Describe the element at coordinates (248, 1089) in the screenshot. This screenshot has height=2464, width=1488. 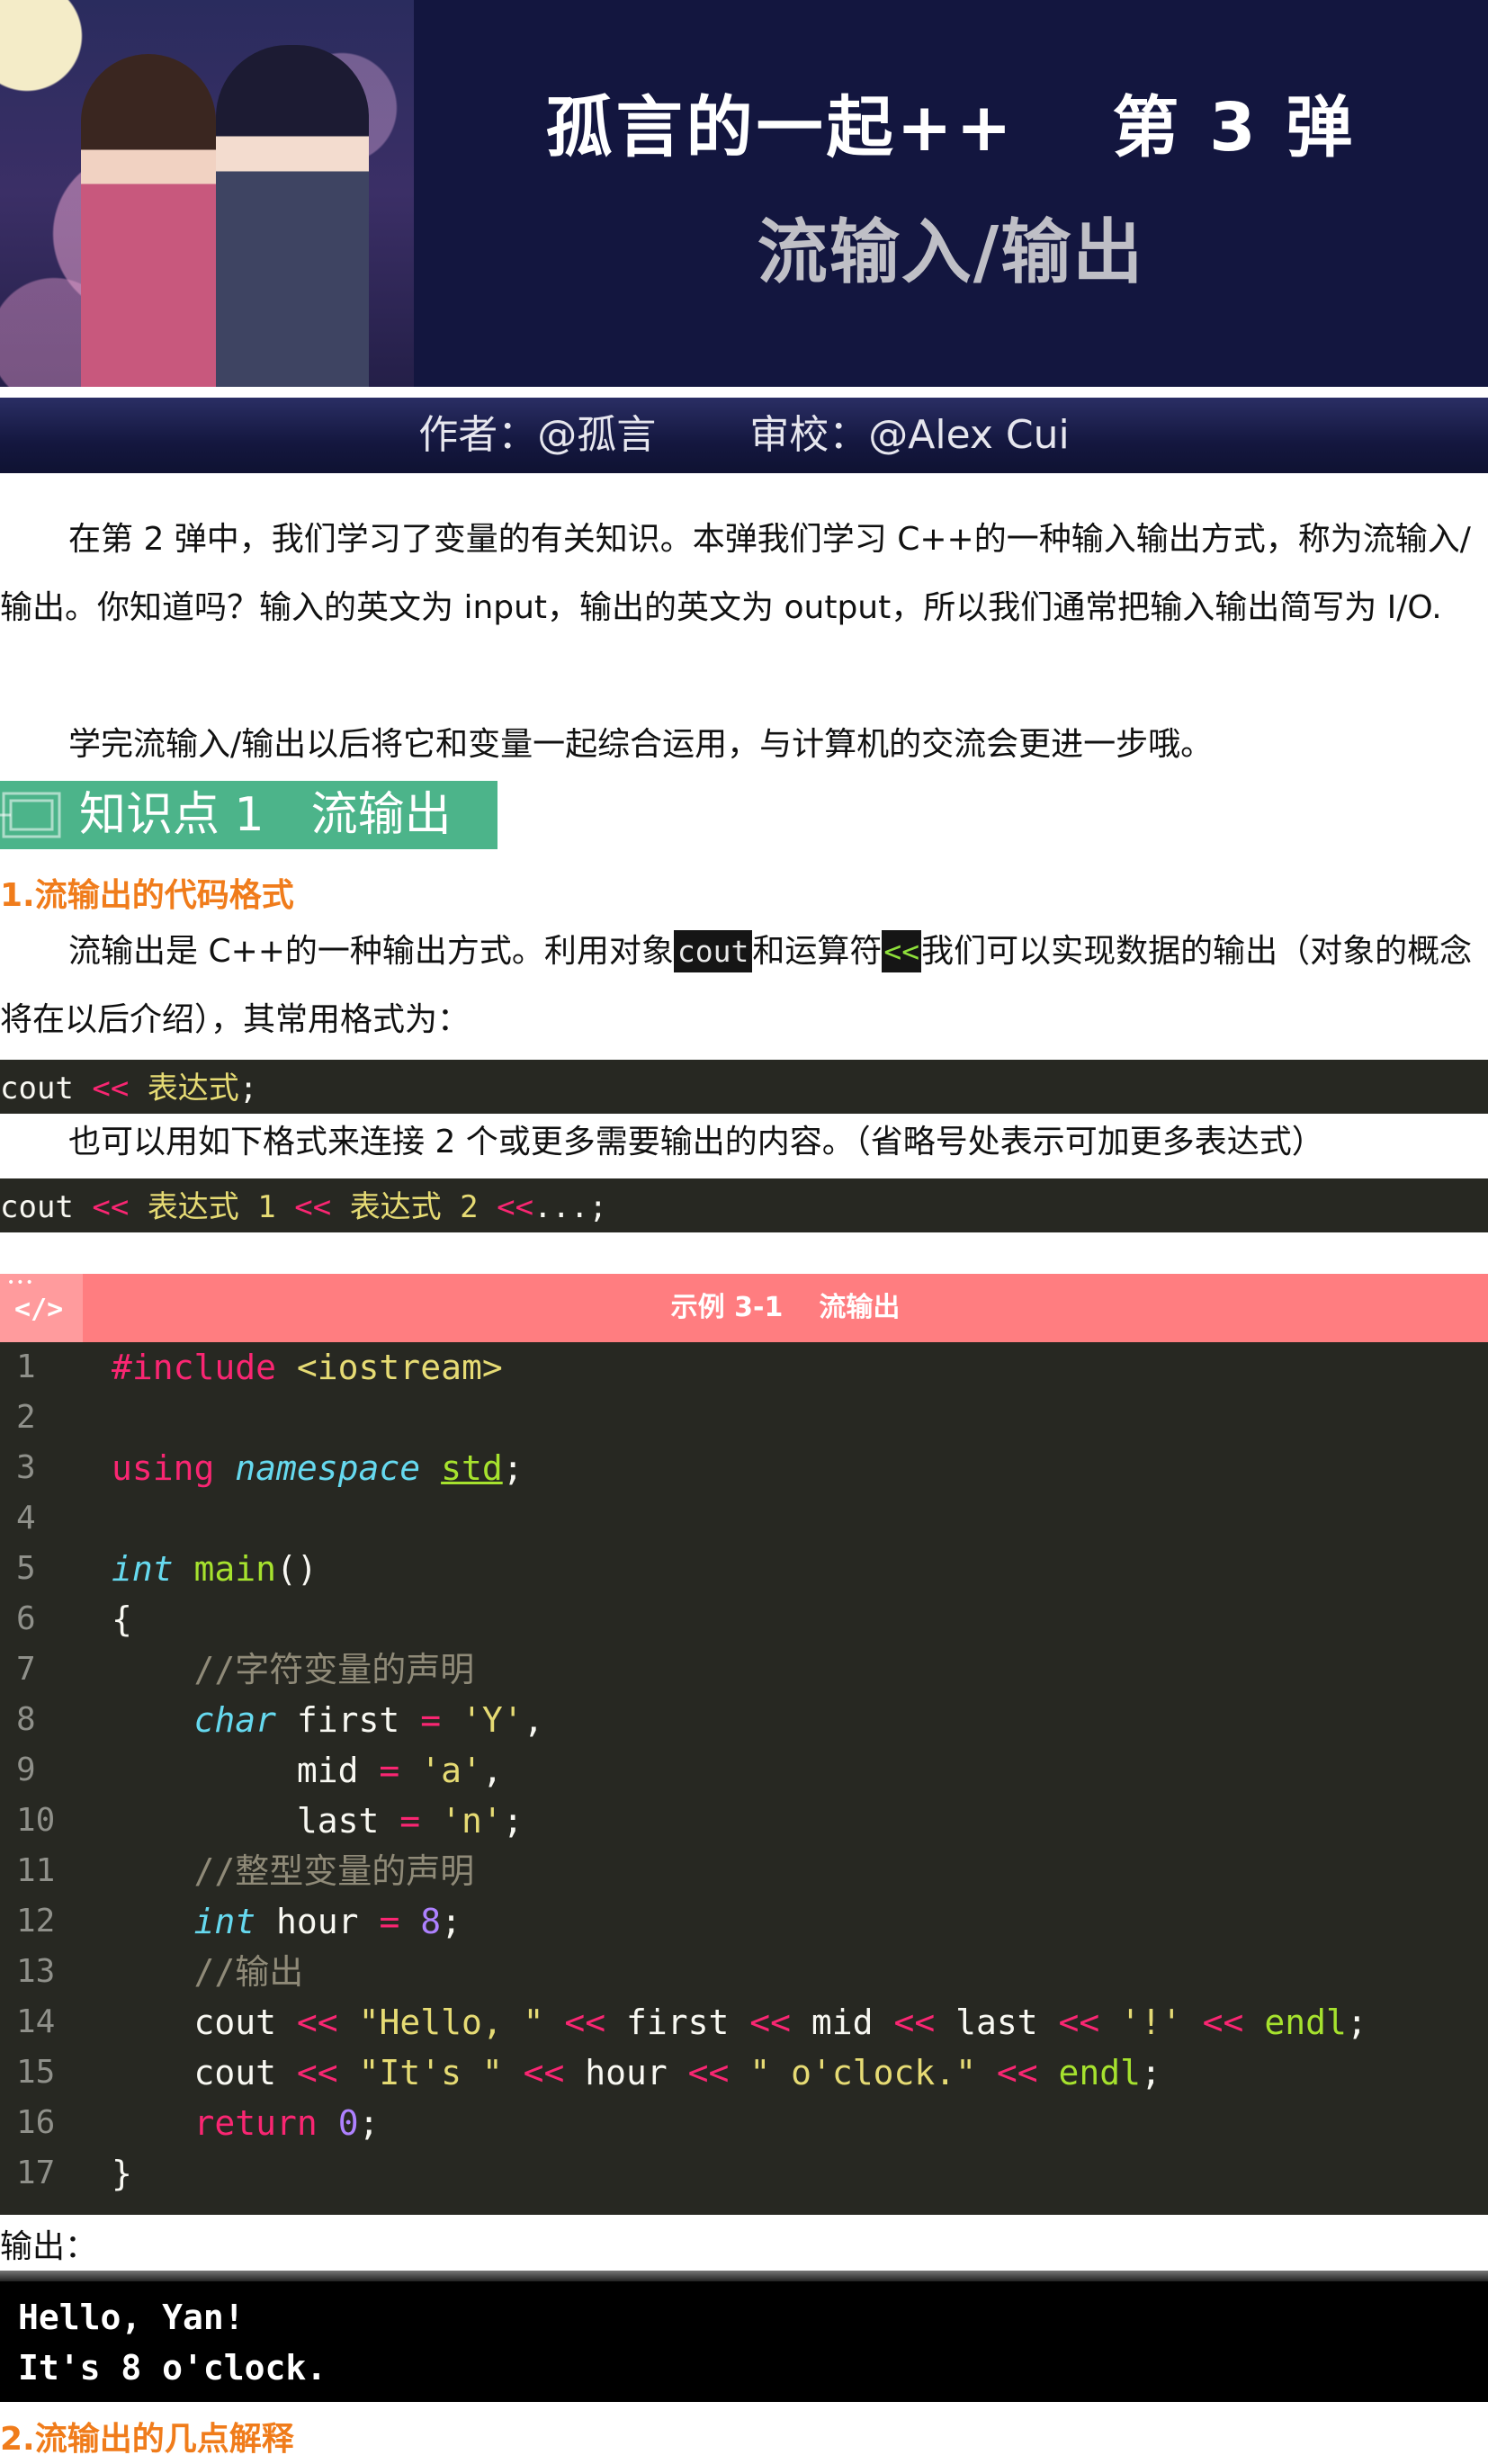
I see `format1-semicolon: ;` at that location.